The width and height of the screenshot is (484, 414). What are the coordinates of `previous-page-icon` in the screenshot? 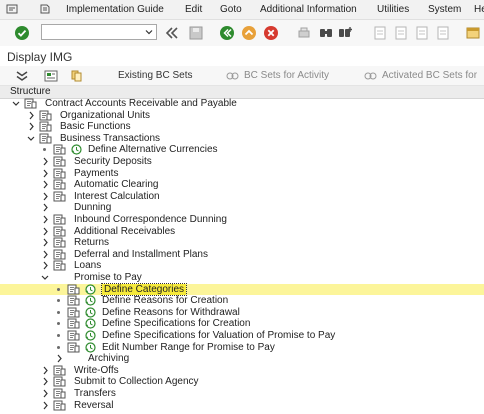 It's located at (401, 33).